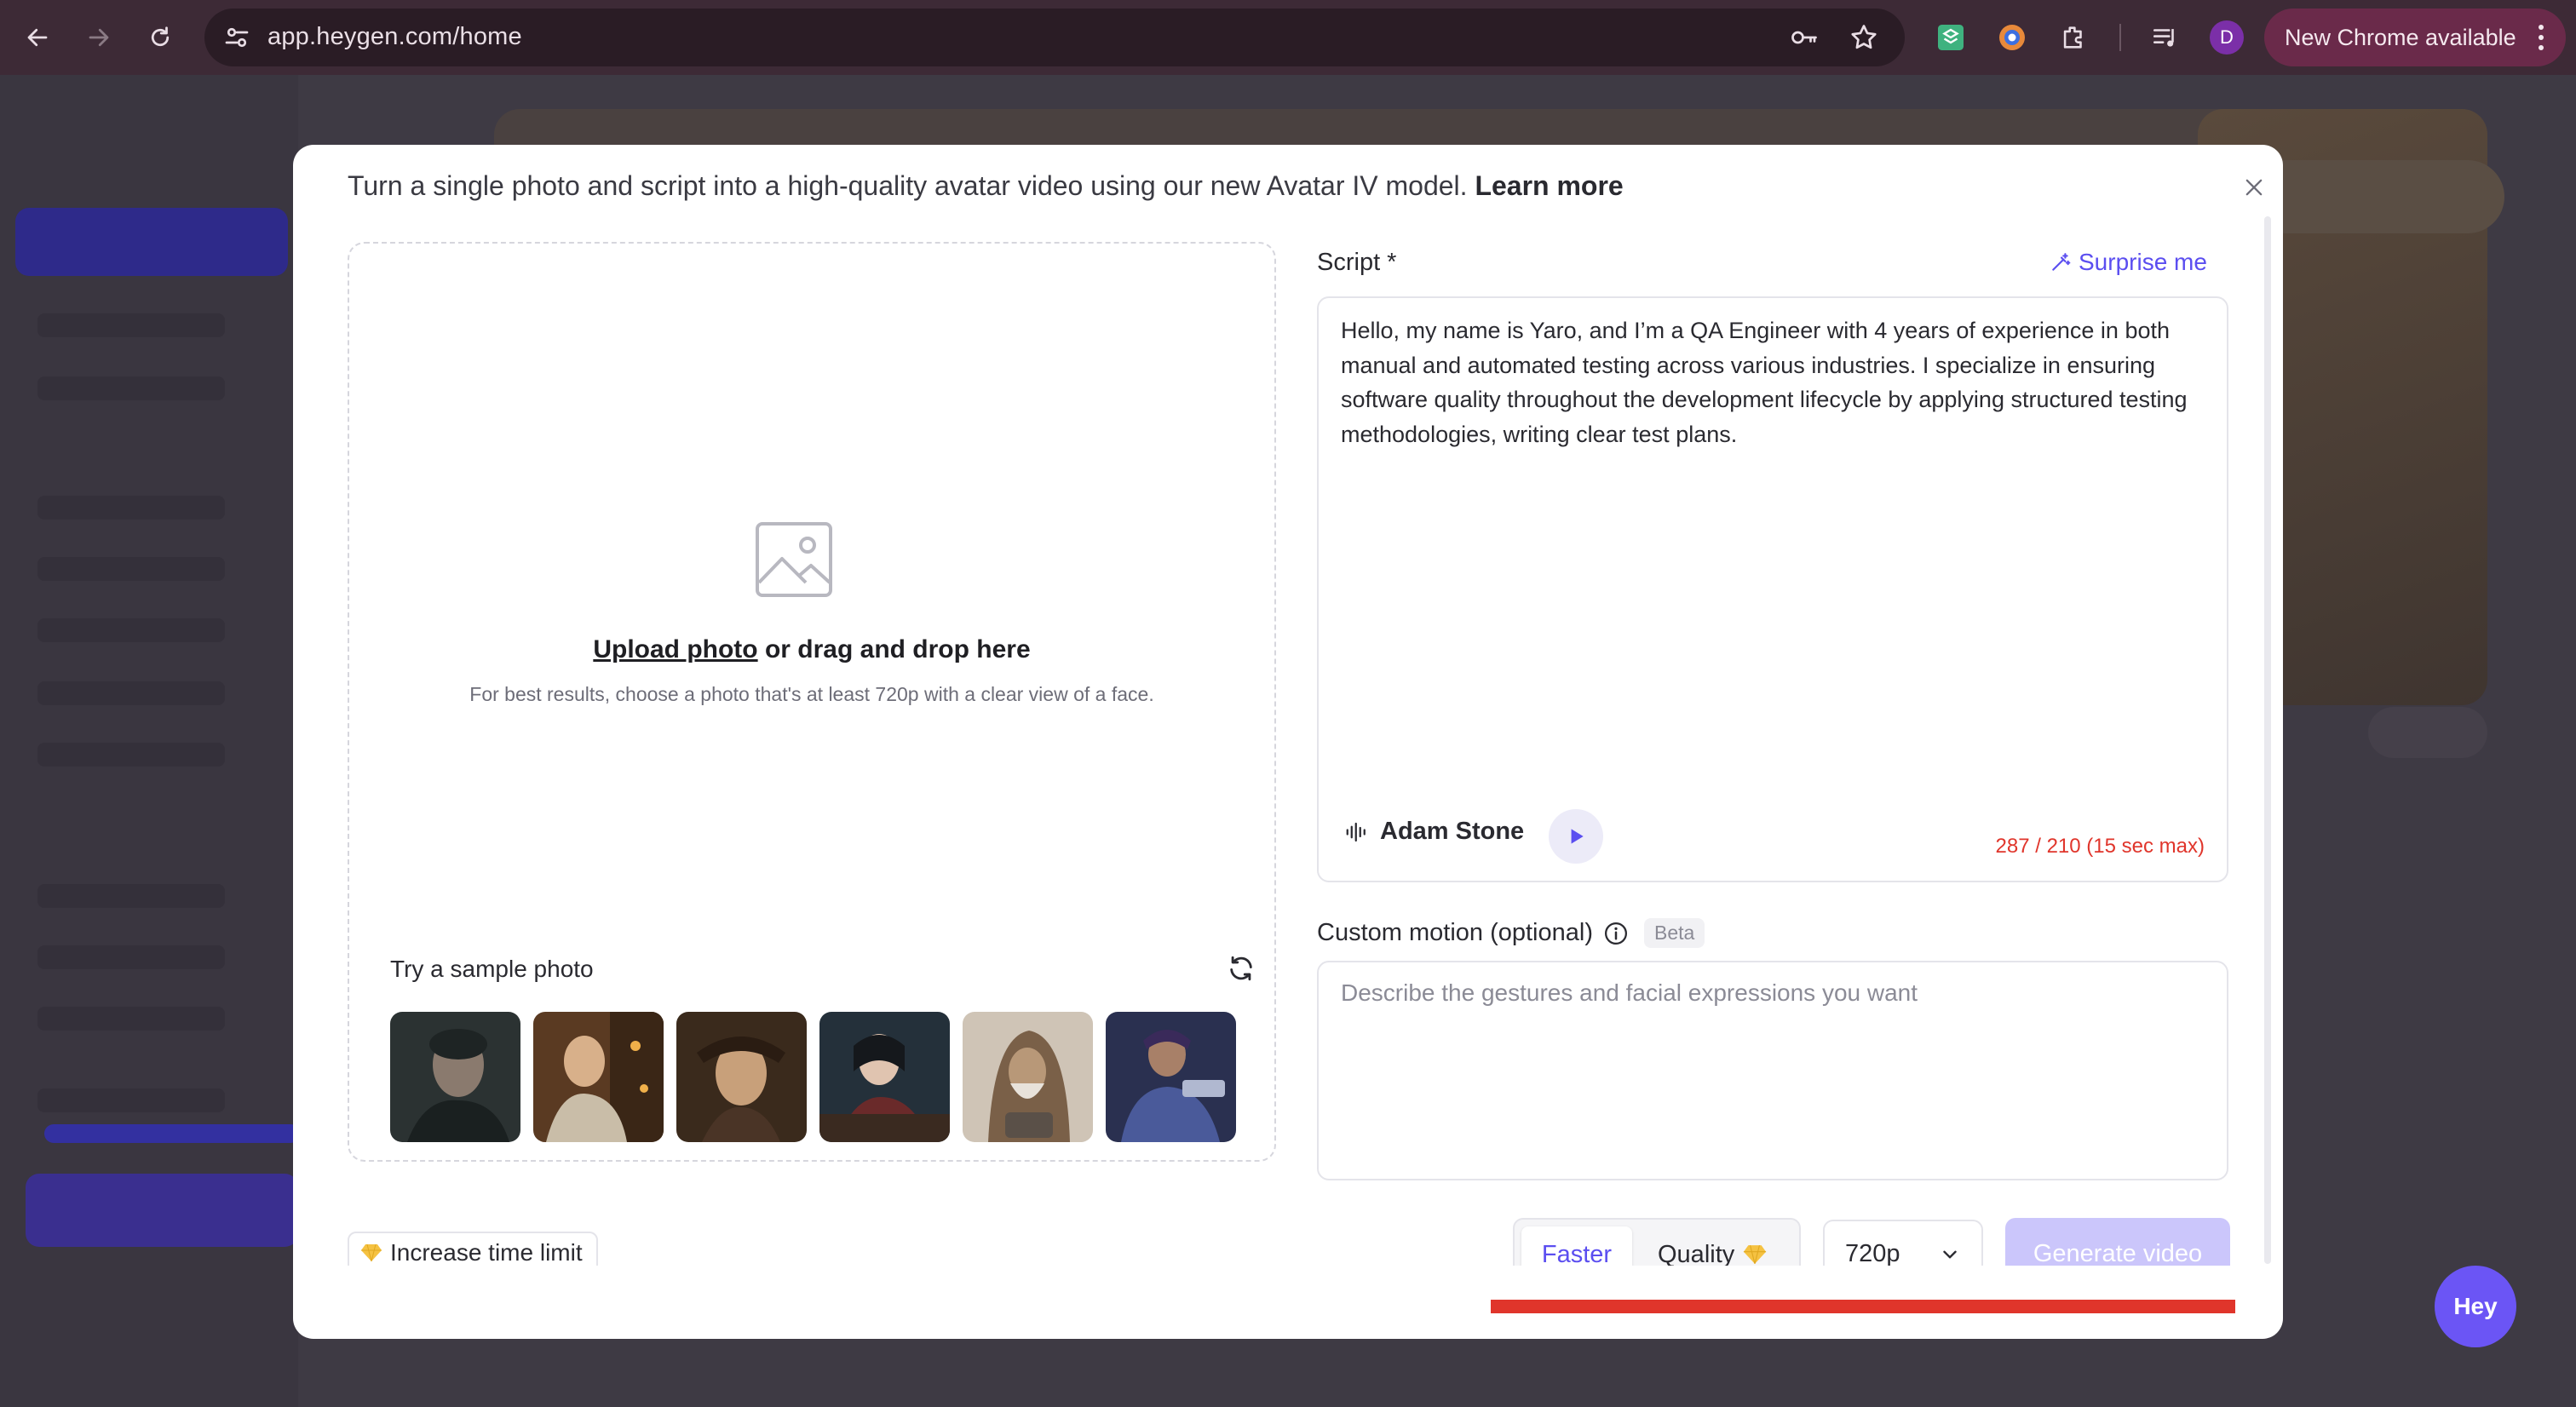  I want to click on chrome-update-button: New Chrome available, so click(2415, 37).